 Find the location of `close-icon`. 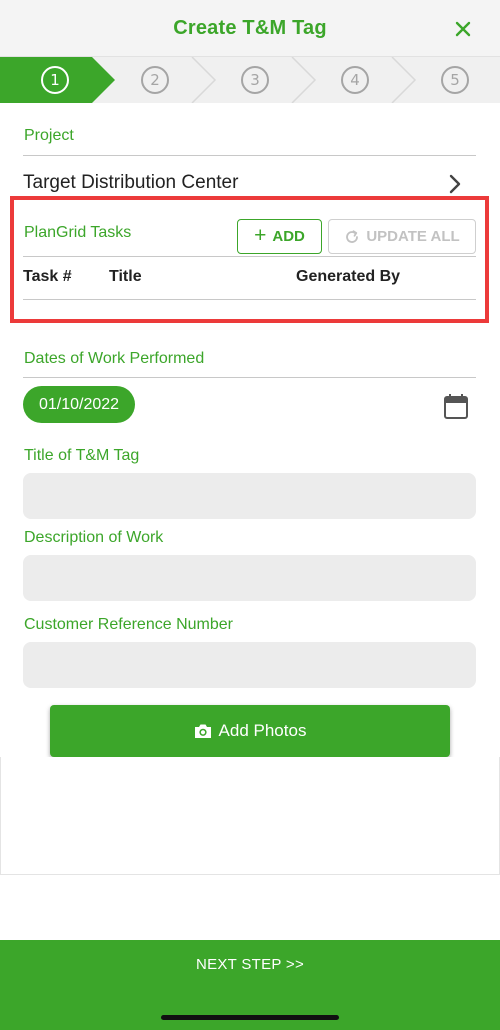

close-icon is located at coordinates (463, 29).